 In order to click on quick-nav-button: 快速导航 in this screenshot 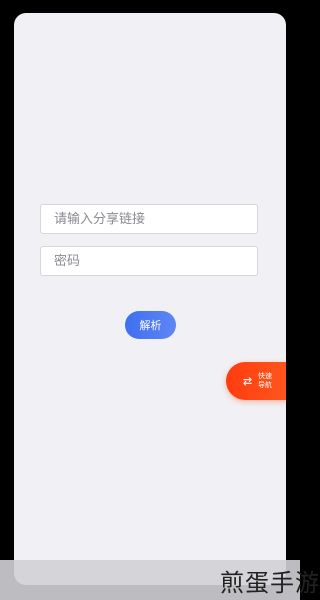, I will do `click(256, 381)`.